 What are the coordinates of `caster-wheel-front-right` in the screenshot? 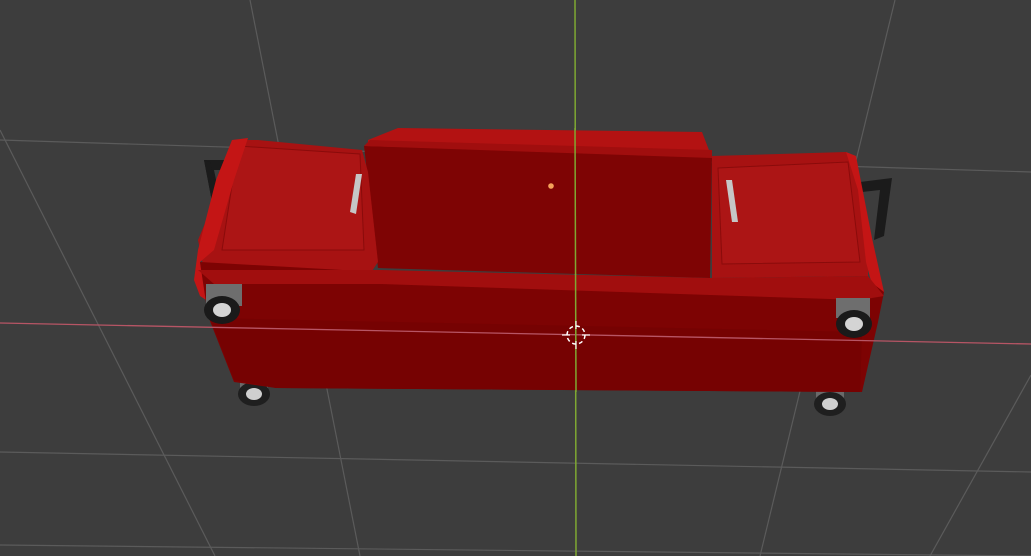 It's located at (854, 318).